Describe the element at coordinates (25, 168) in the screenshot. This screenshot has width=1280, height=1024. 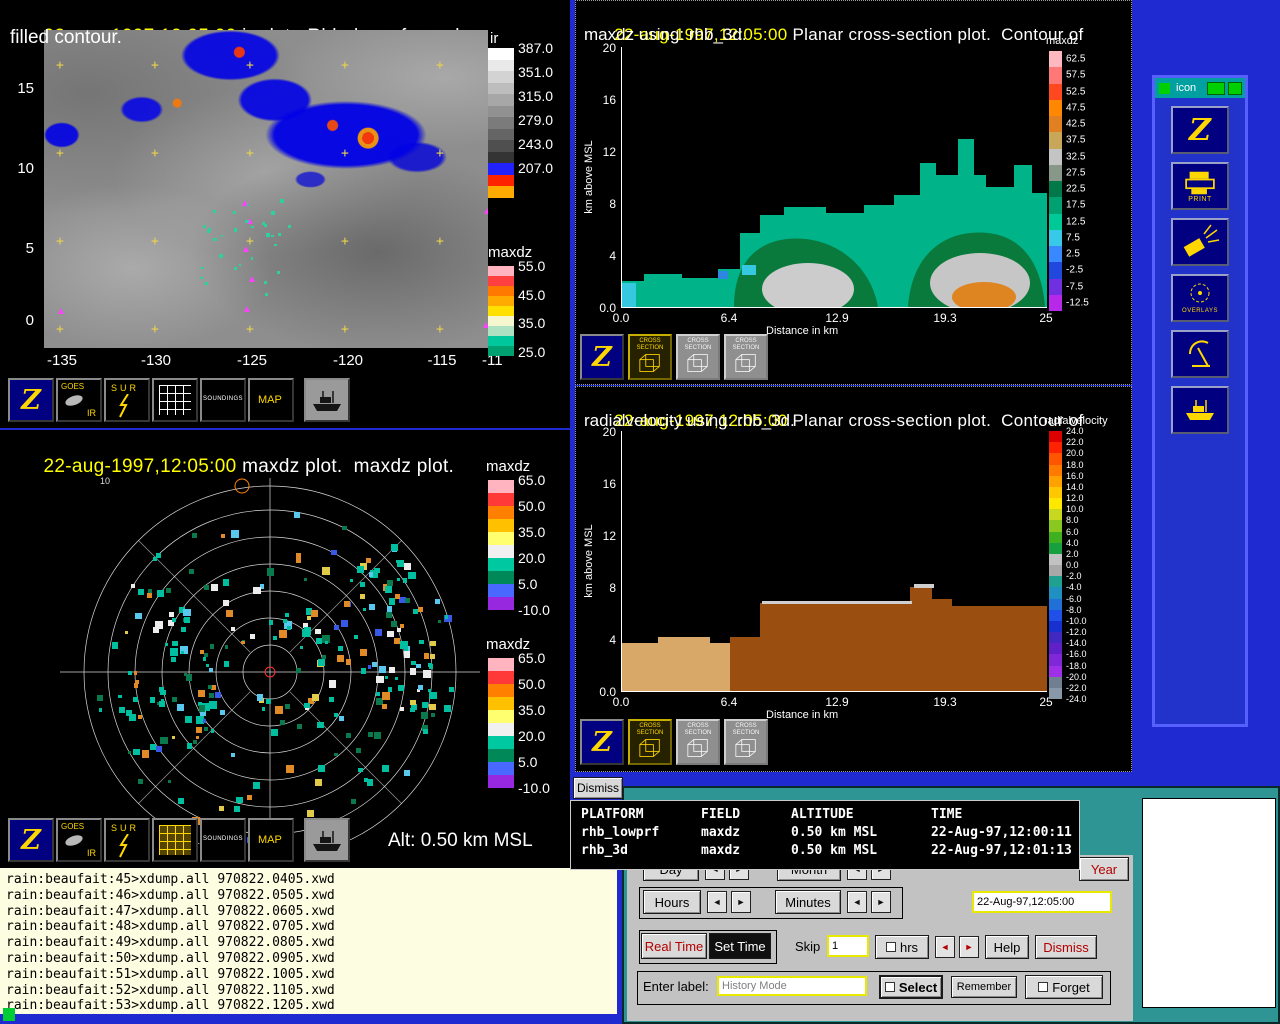
I see `y-axis-tick: 10` at that location.